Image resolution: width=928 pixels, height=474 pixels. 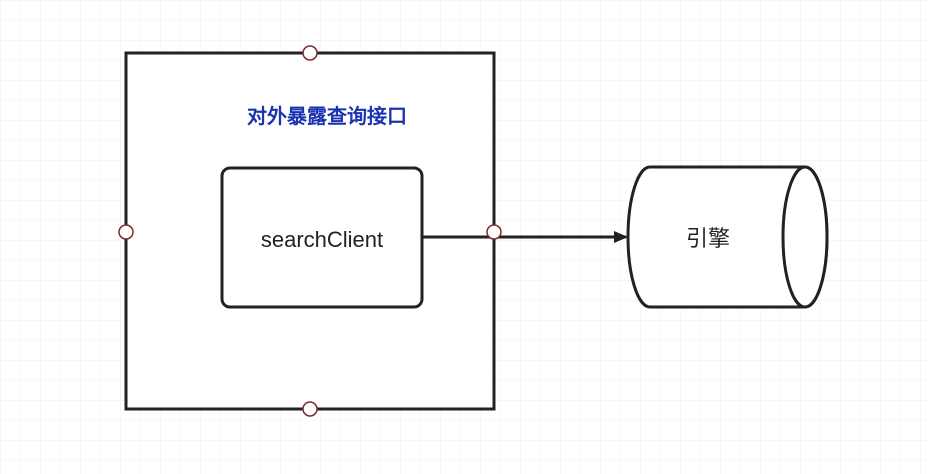 What do you see at coordinates (327, 116) in the screenshot?
I see `container-title: 对外暴露查询接口` at bounding box center [327, 116].